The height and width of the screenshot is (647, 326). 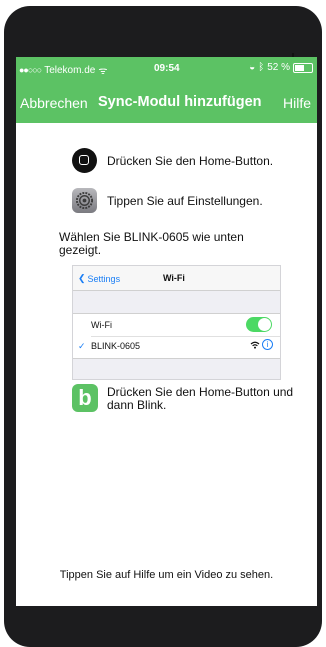 I want to click on step-settings: Tippen Sie auf Einstellungen., so click(x=167, y=200).